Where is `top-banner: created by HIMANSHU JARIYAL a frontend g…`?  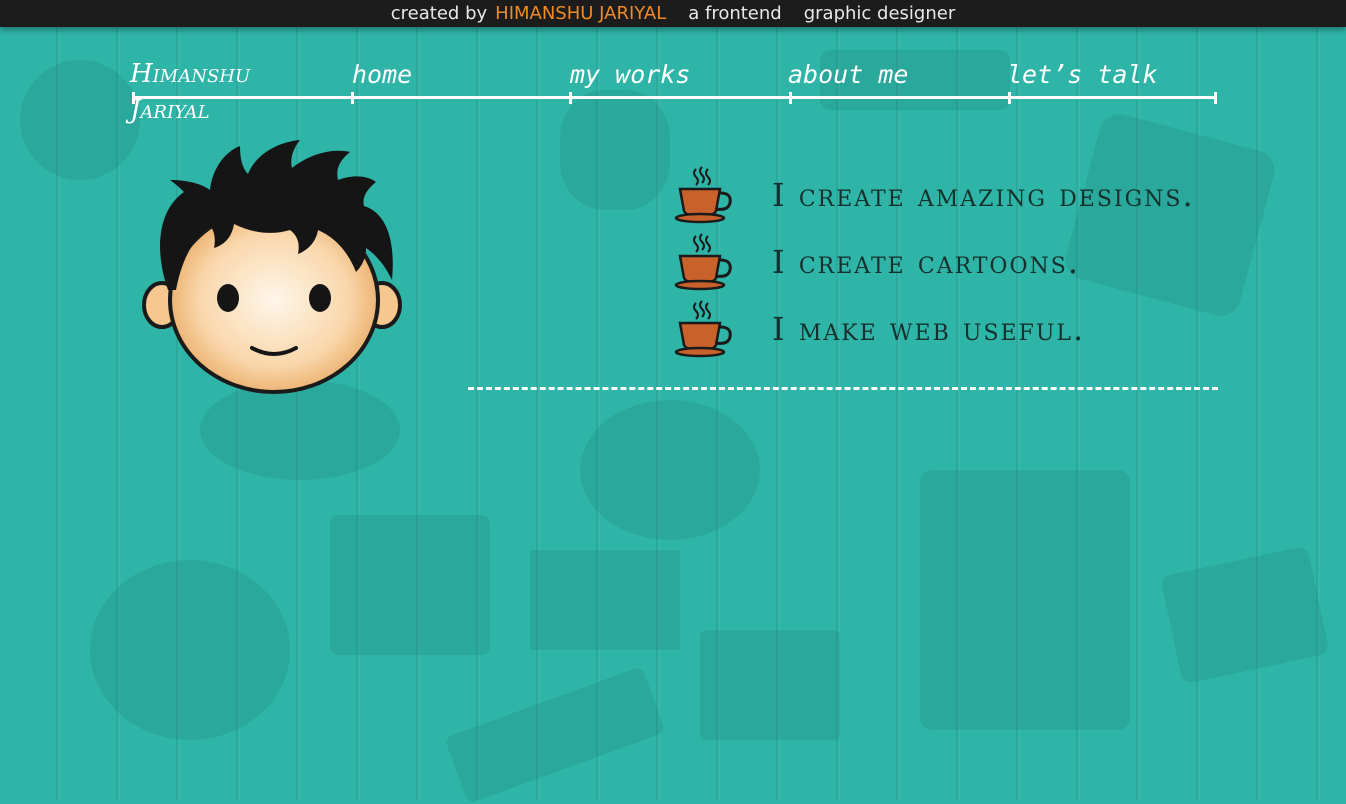 top-banner: created by HIMANSHU JARIYAL a frontend g… is located at coordinates (673, 13).